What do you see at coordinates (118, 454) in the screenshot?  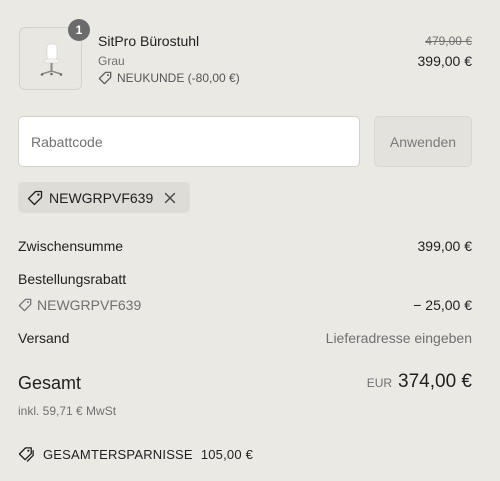 I see `savings-label: GESAMTERSPARNISSE` at bounding box center [118, 454].